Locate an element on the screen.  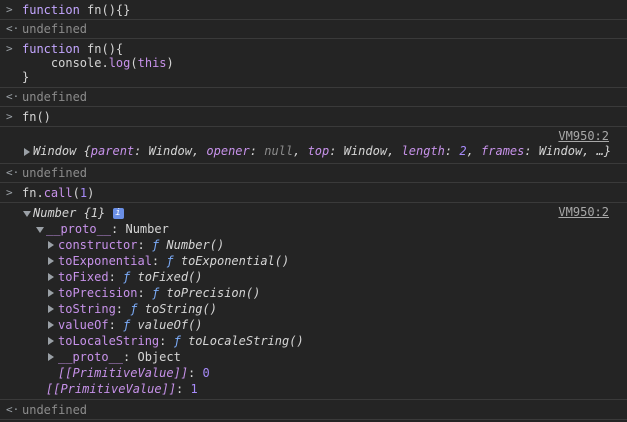
proto-header: __proto__: Number is located at coordinates (107, 229).